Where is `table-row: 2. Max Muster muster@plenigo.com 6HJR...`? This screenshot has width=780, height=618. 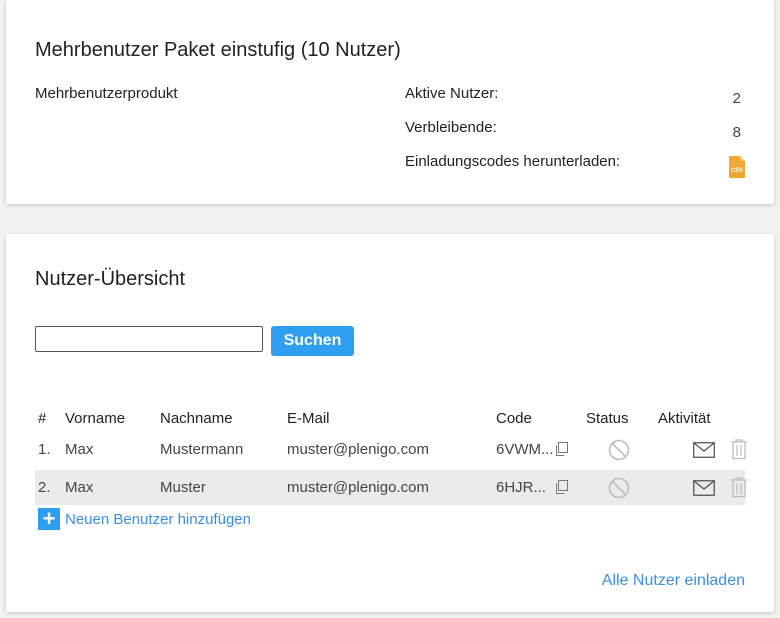 table-row: 2. Max Muster muster@plenigo.com 6HJR... is located at coordinates (391, 487).